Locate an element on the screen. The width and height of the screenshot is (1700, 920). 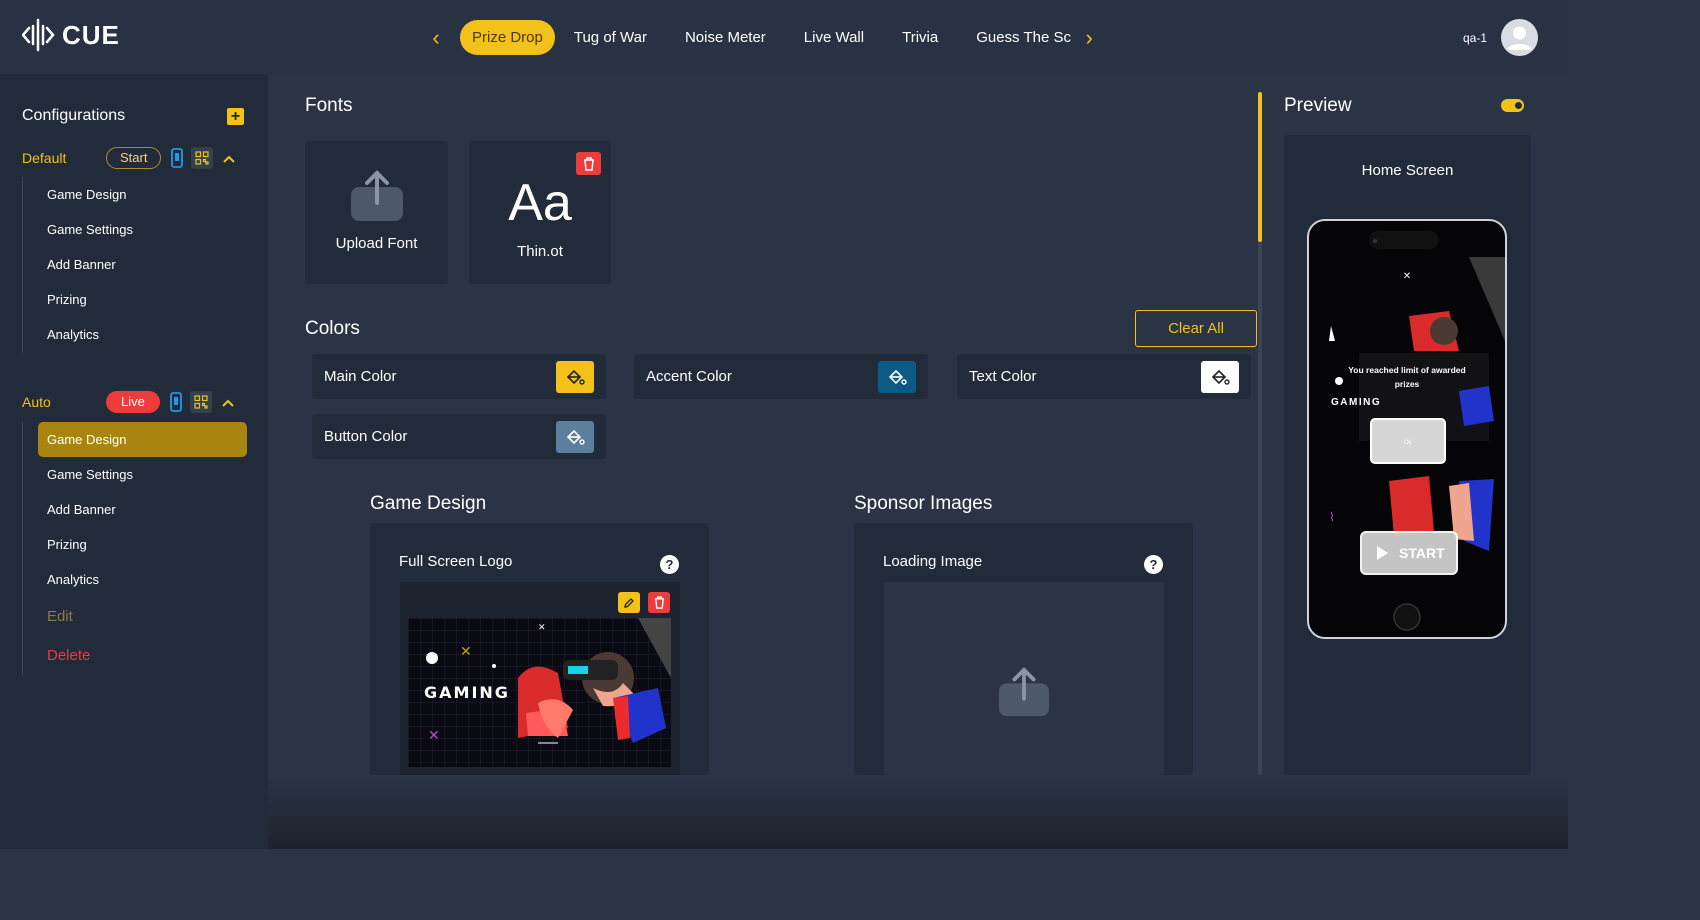
upload-loading-image-dropzone is located at coordinates (1024, 678).